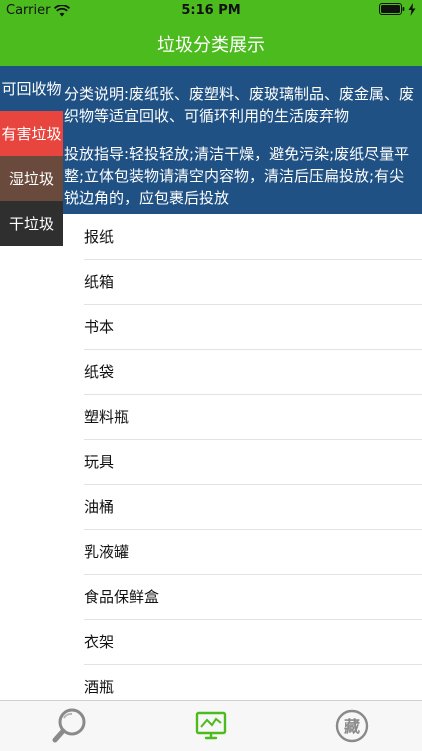 This screenshot has height=751, width=422. I want to click on battery-icon, so click(392, 9).